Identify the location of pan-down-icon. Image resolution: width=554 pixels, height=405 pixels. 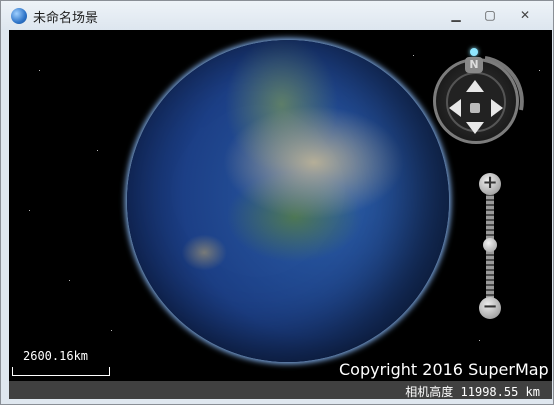
(475, 128).